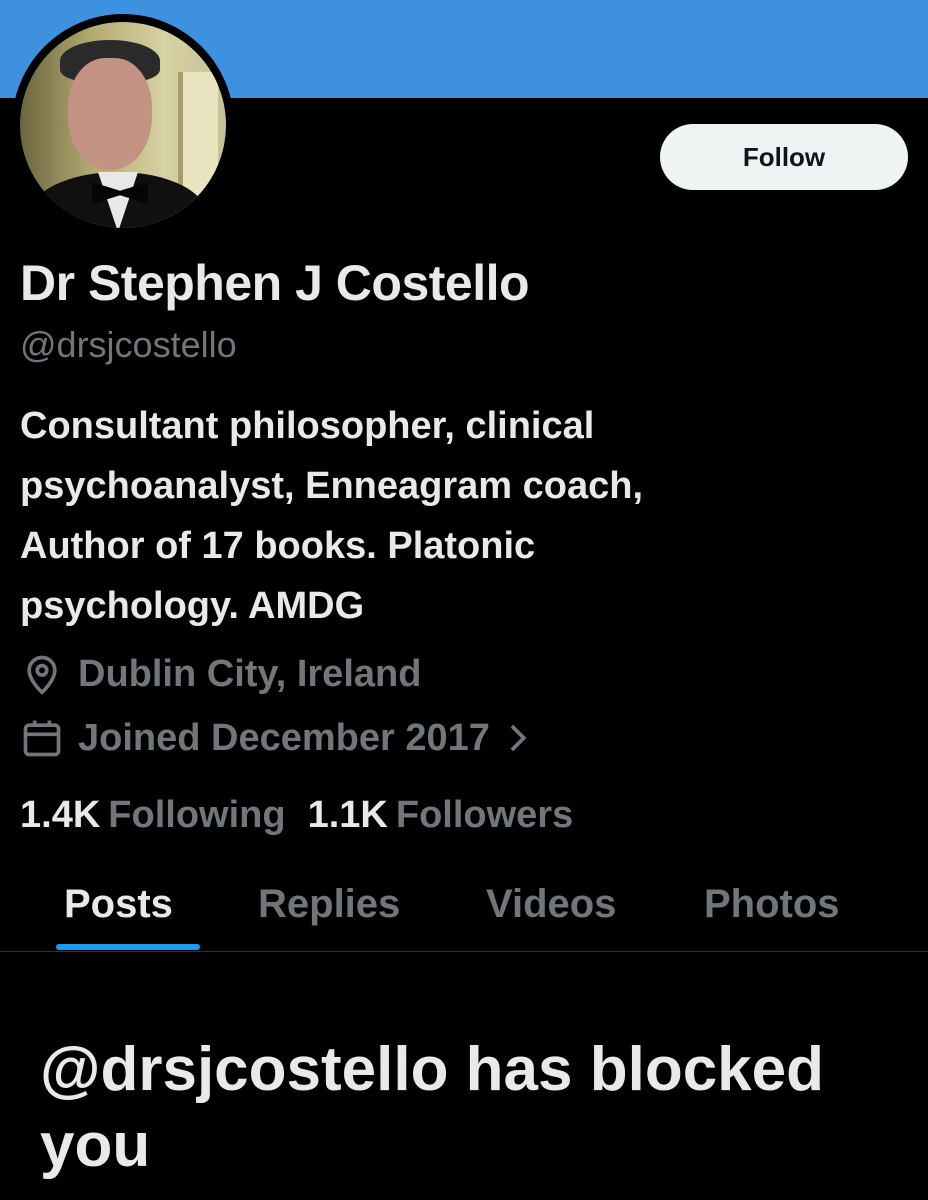  Describe the element at coordinates (42, 738) in the screenshot. I see `calendar-icon` at that location.